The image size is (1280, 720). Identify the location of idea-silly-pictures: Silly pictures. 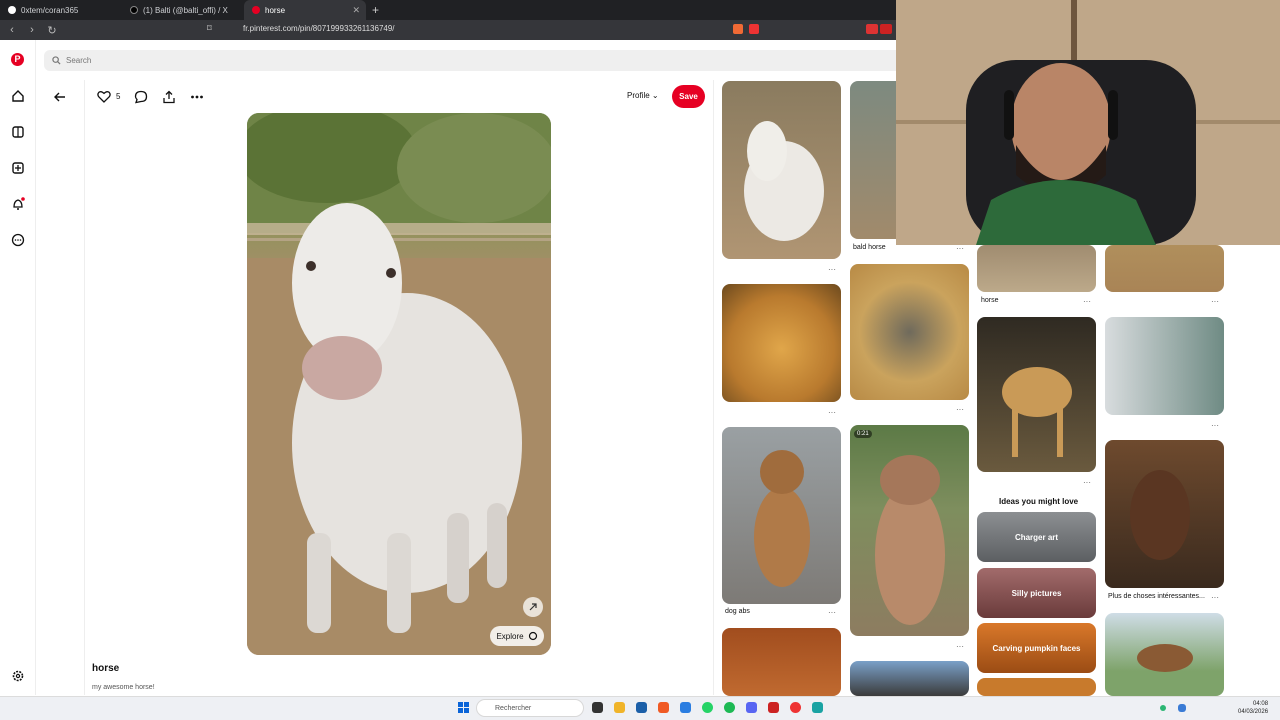
(1036, 593).